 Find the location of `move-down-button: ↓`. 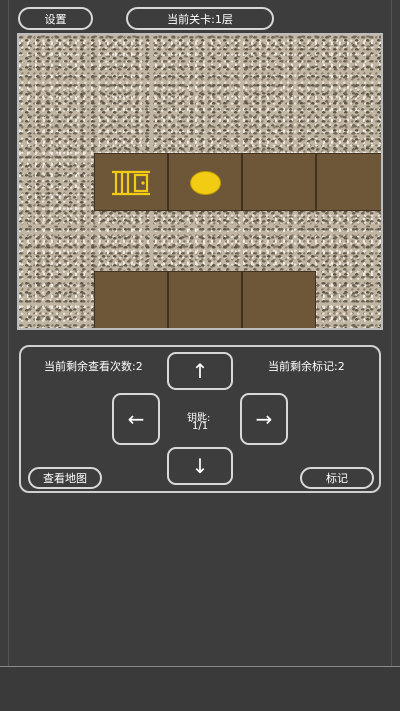

move-down-button: ↓ is located at coordinates (200, 466).